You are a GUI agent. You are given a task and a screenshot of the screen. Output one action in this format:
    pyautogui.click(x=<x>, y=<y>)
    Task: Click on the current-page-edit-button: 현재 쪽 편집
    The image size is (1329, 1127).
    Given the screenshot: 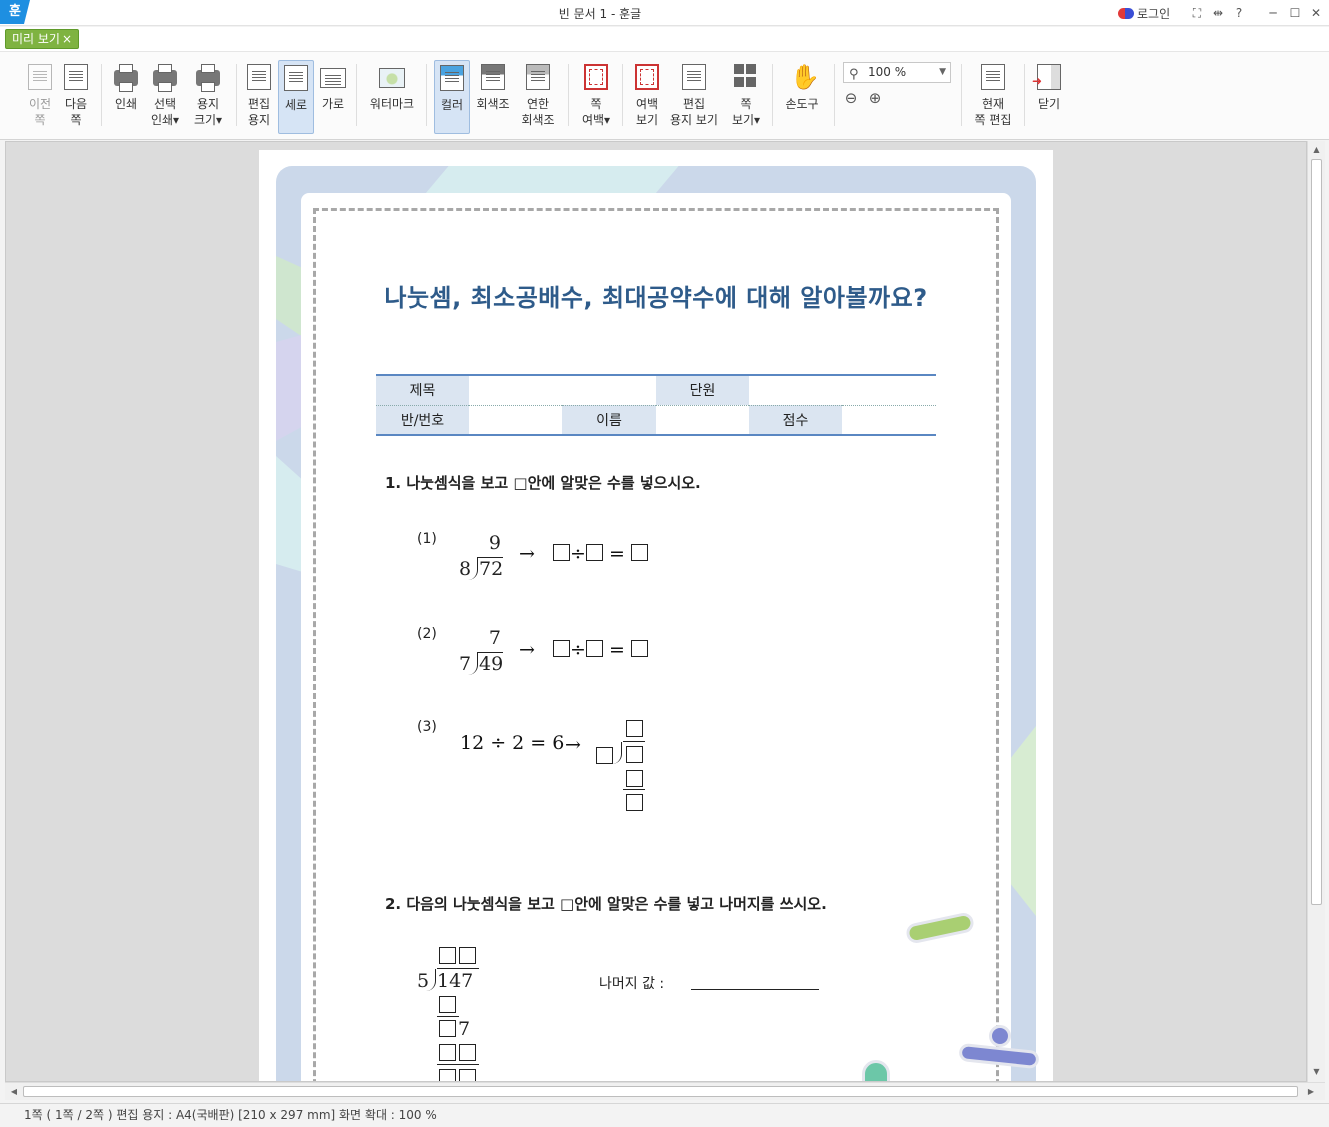 What is the action you would take?
    pyautogui.click(x=993, y=97)
    